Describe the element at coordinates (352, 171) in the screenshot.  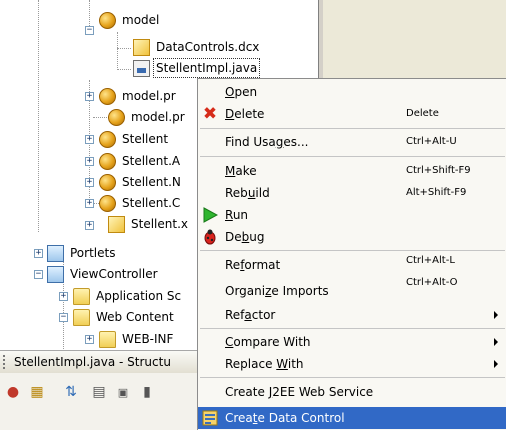
I see `menu-item-make: Make Ctrl+Shift-F9` at that location.